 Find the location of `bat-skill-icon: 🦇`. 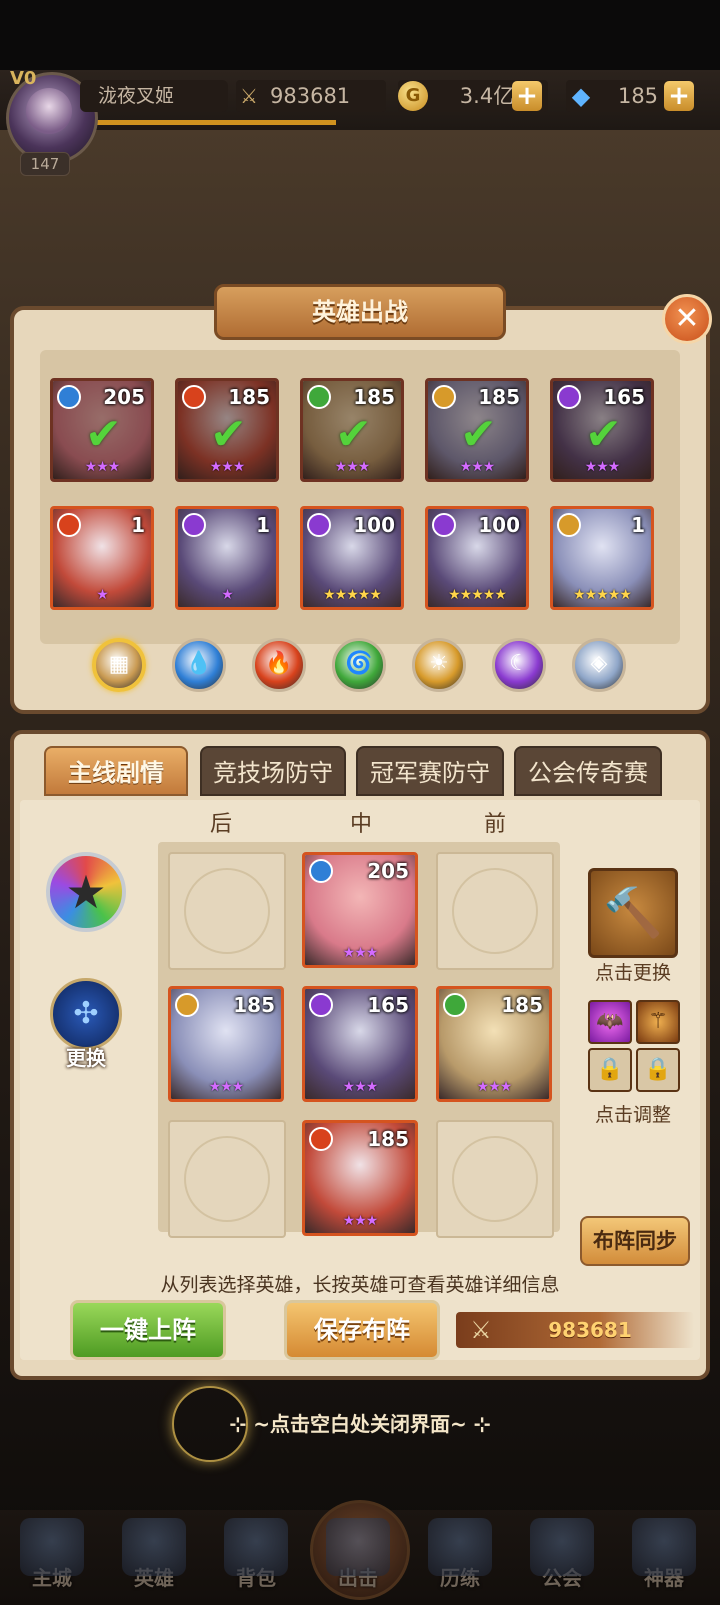

bat-skill-icon: 🦇 is located at coordinates (610, 1022).